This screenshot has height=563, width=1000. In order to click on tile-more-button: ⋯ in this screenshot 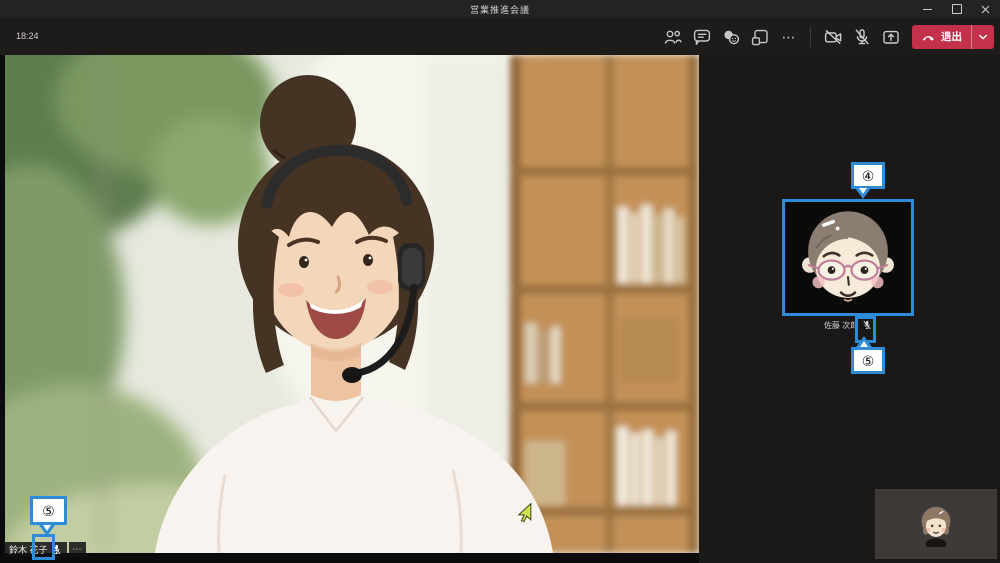, I will do `click(77, 549)`.